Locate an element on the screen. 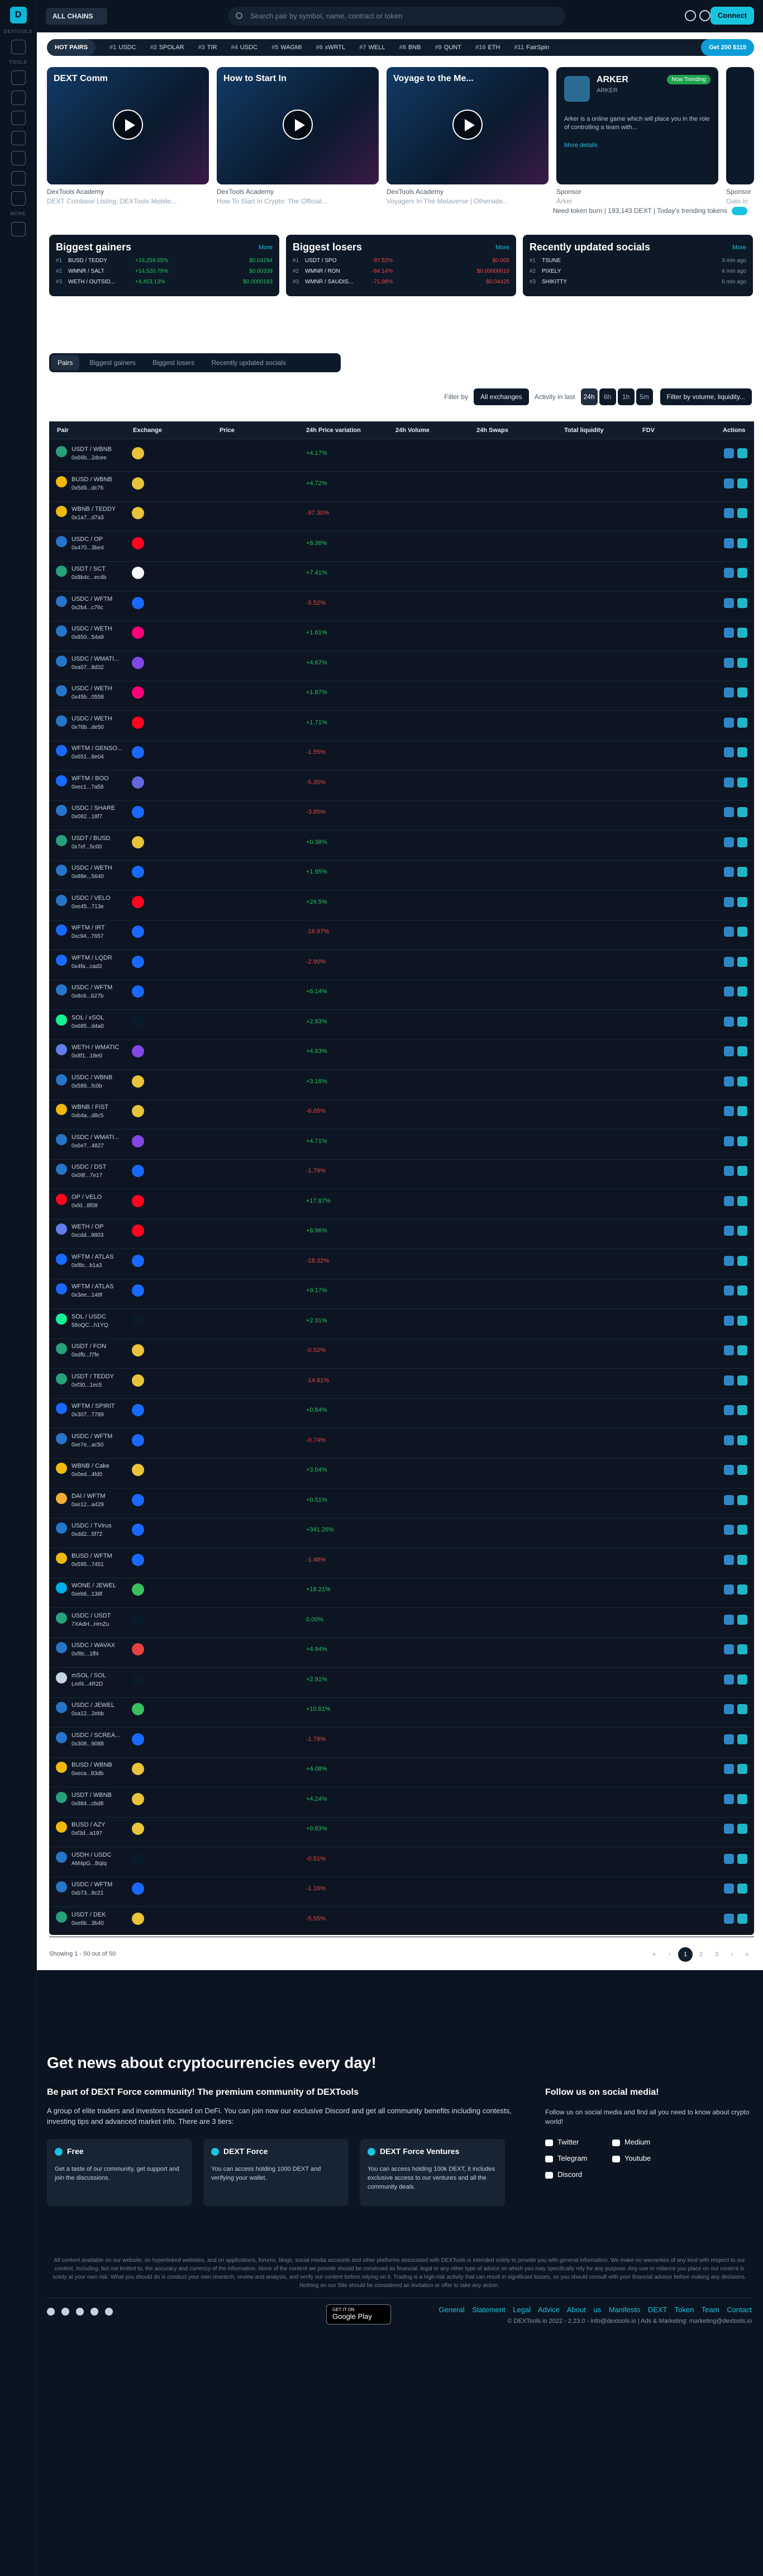 The image size is (763, 2576). table-row: USDC / WETH 0x88e...5640 +1.95% is located at coordinates (401, 874).